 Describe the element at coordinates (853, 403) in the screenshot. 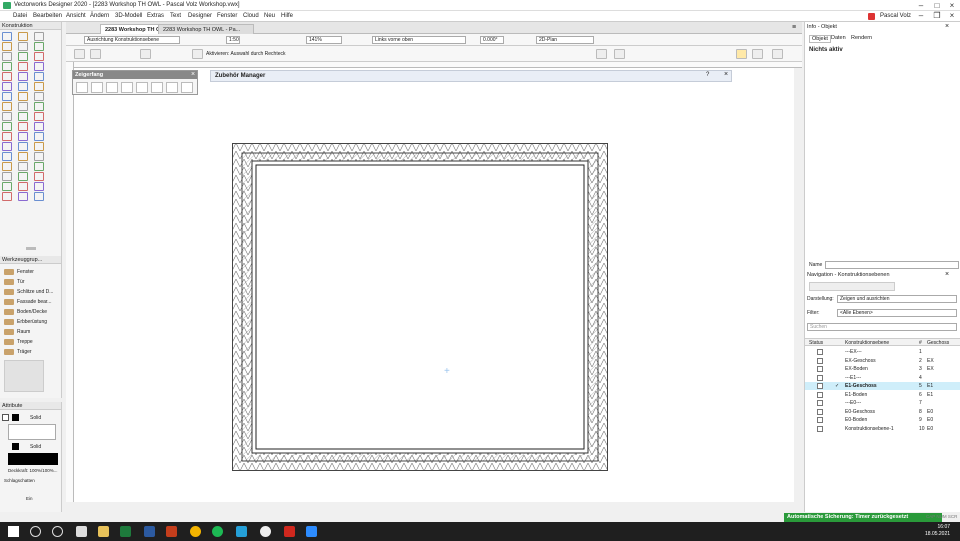

I see `layer-name: ---E0---` at that location.